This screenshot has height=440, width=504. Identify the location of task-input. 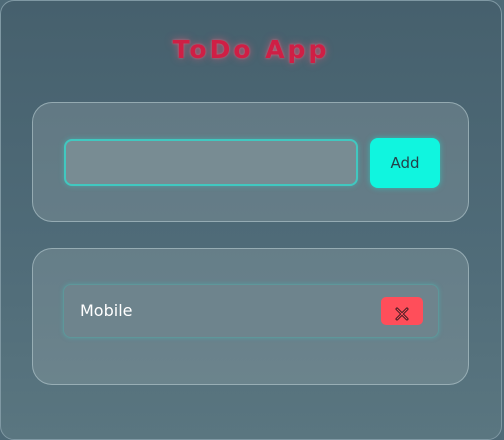
(211, 162).